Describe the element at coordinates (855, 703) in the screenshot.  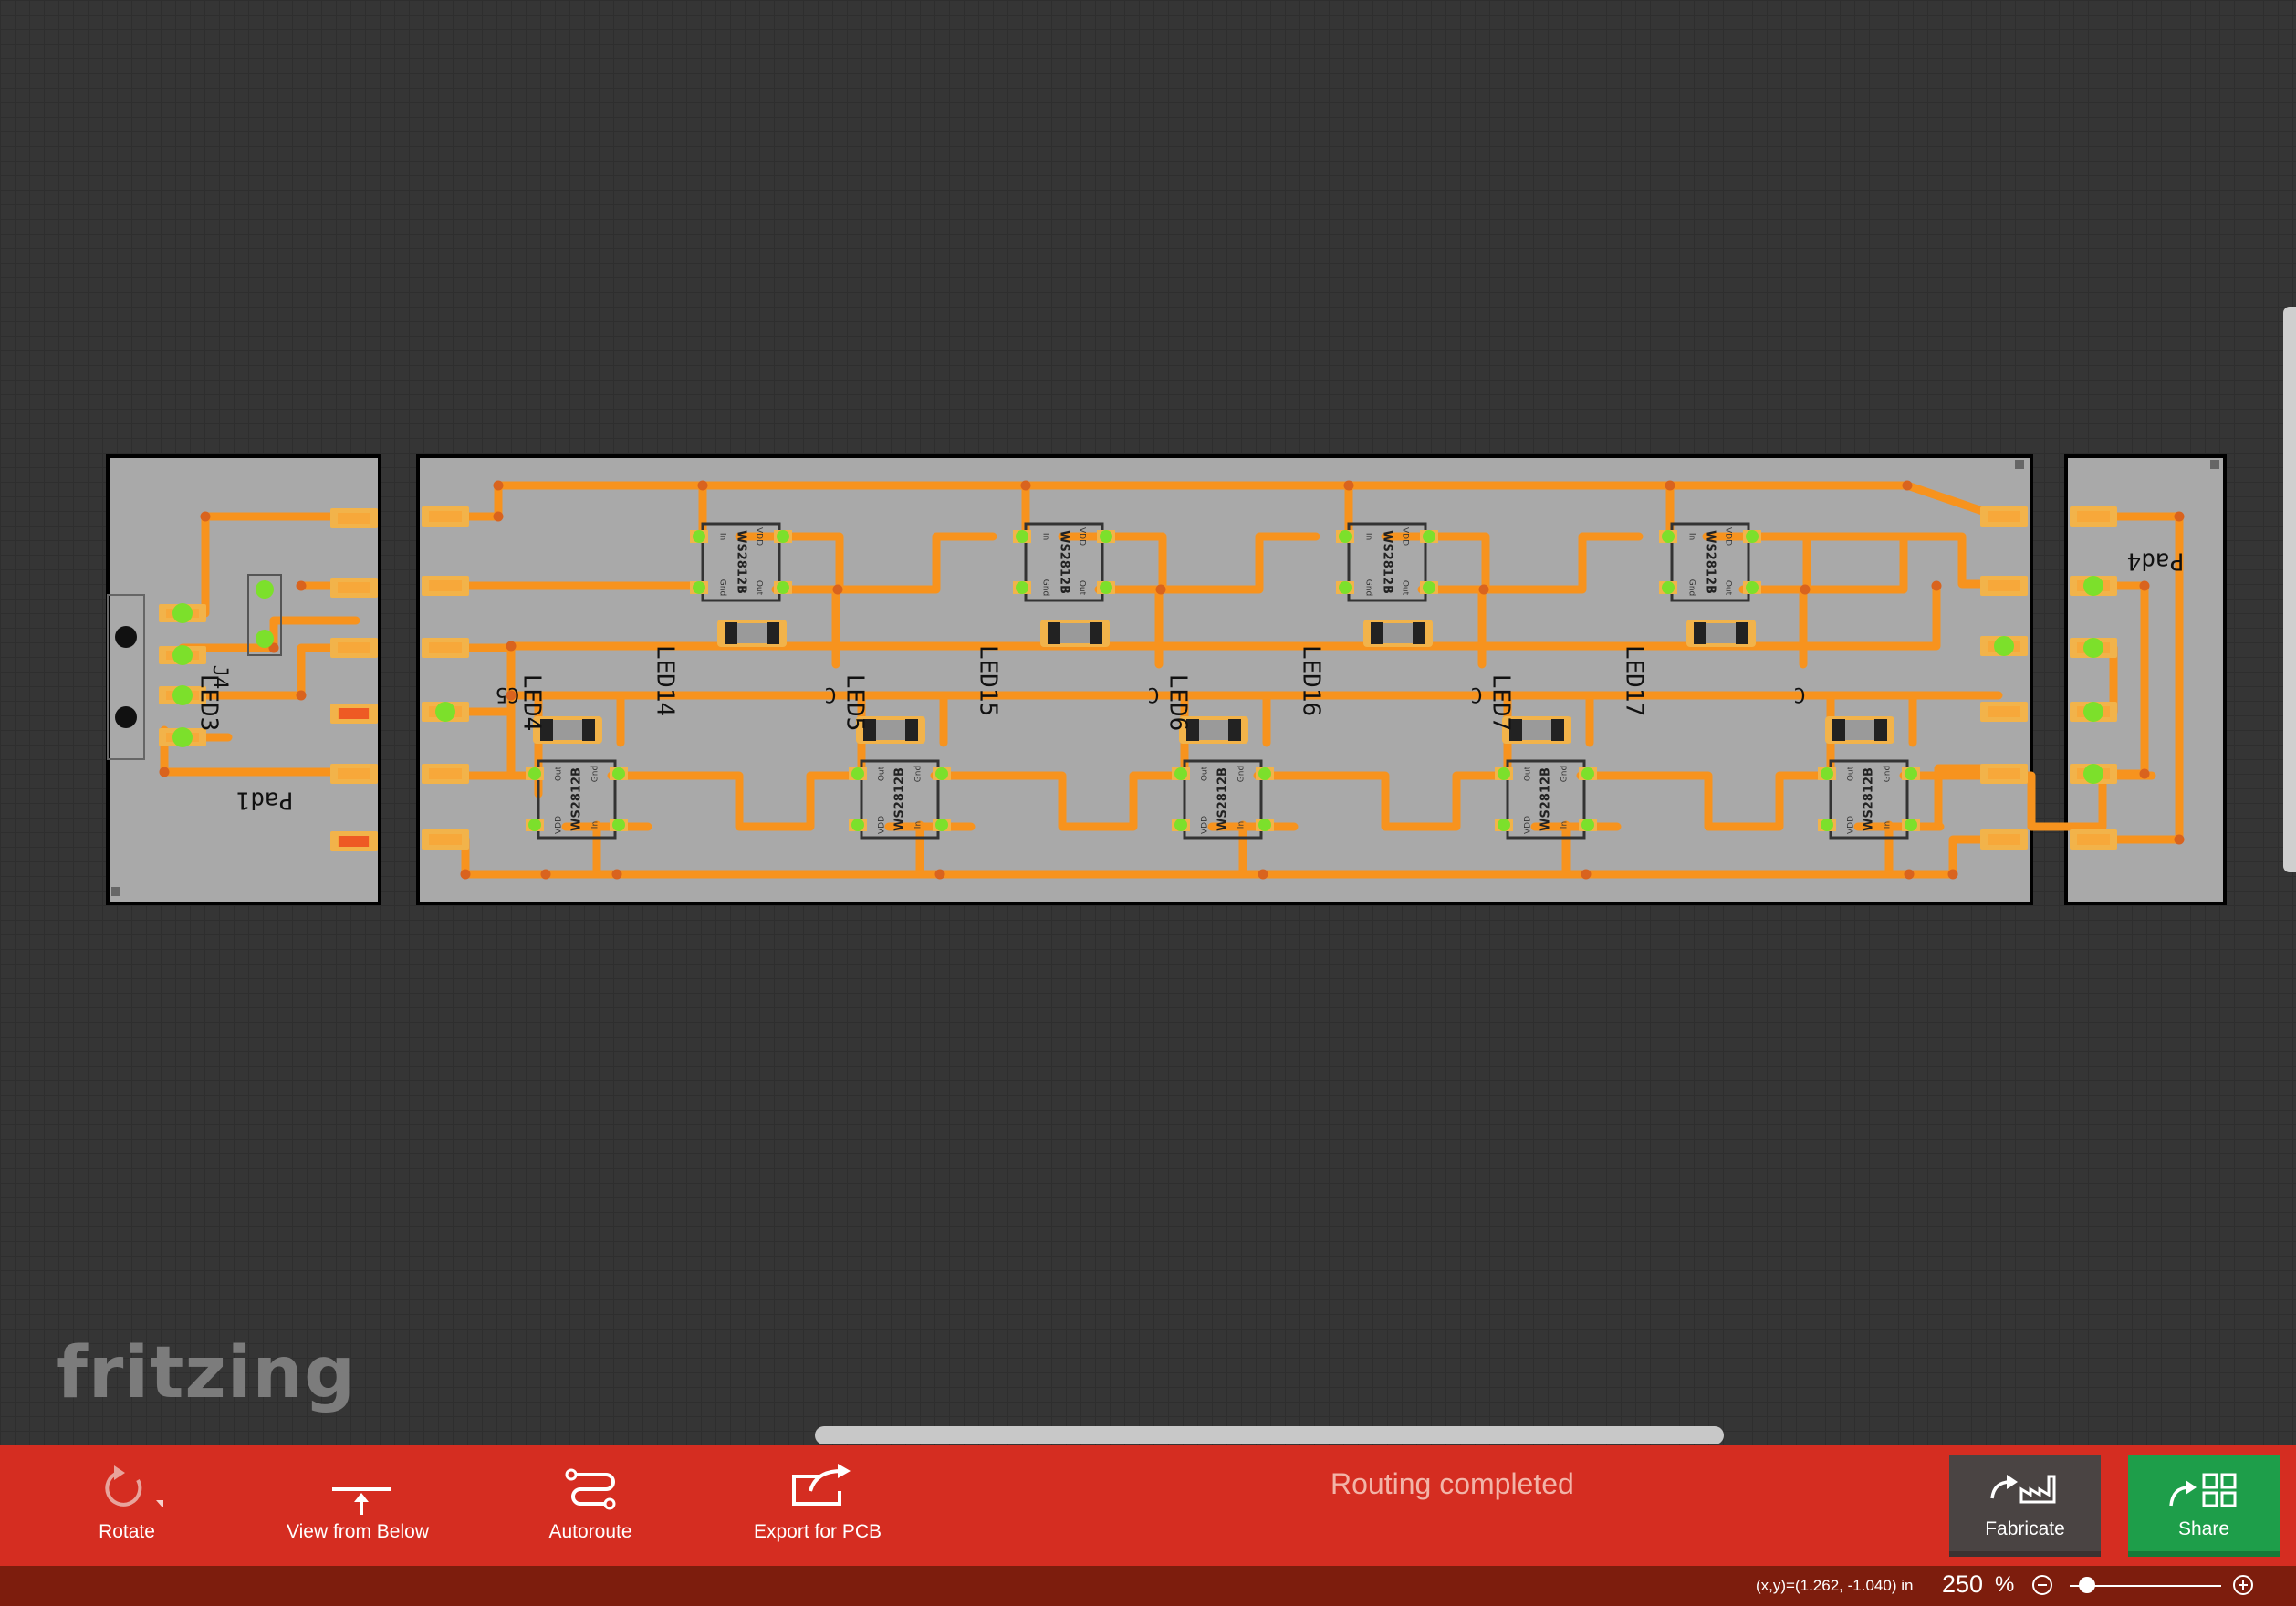
I see `led-label-bottom: LED5` at that location.